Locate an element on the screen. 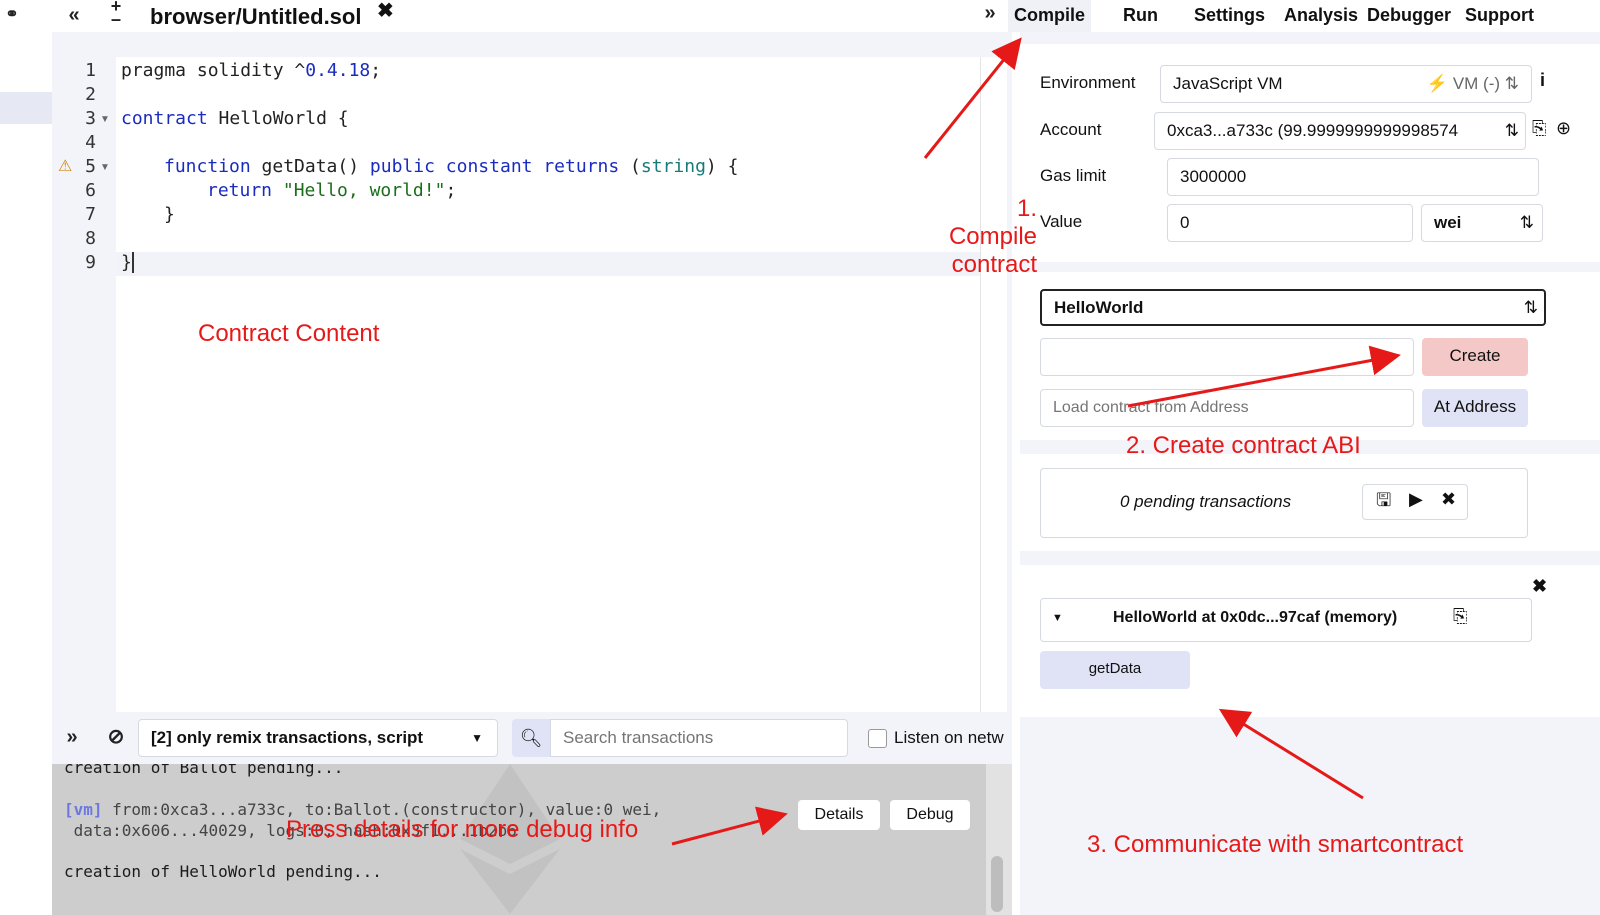 This screenshot has height=915, width=1600. arrow-details is located at coordinates (729, 826).